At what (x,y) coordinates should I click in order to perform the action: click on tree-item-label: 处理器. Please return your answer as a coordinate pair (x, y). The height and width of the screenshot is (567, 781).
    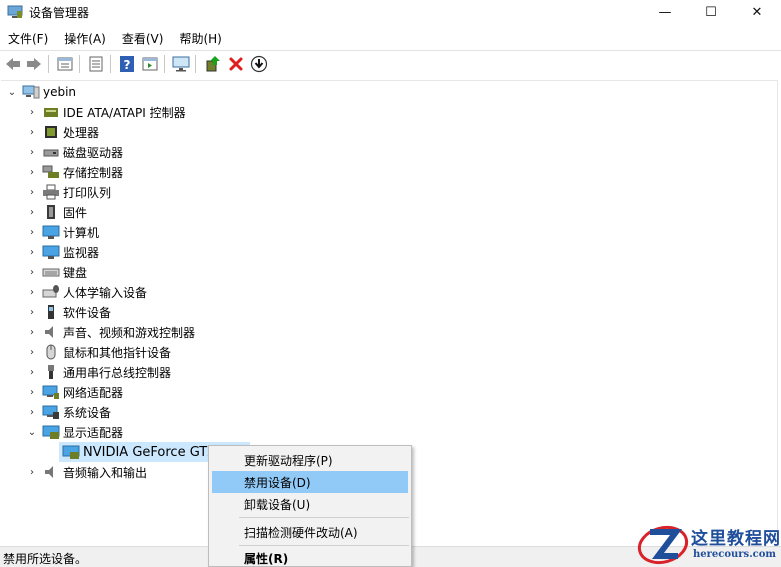
    Looking at the image, I should click on (81, 132).